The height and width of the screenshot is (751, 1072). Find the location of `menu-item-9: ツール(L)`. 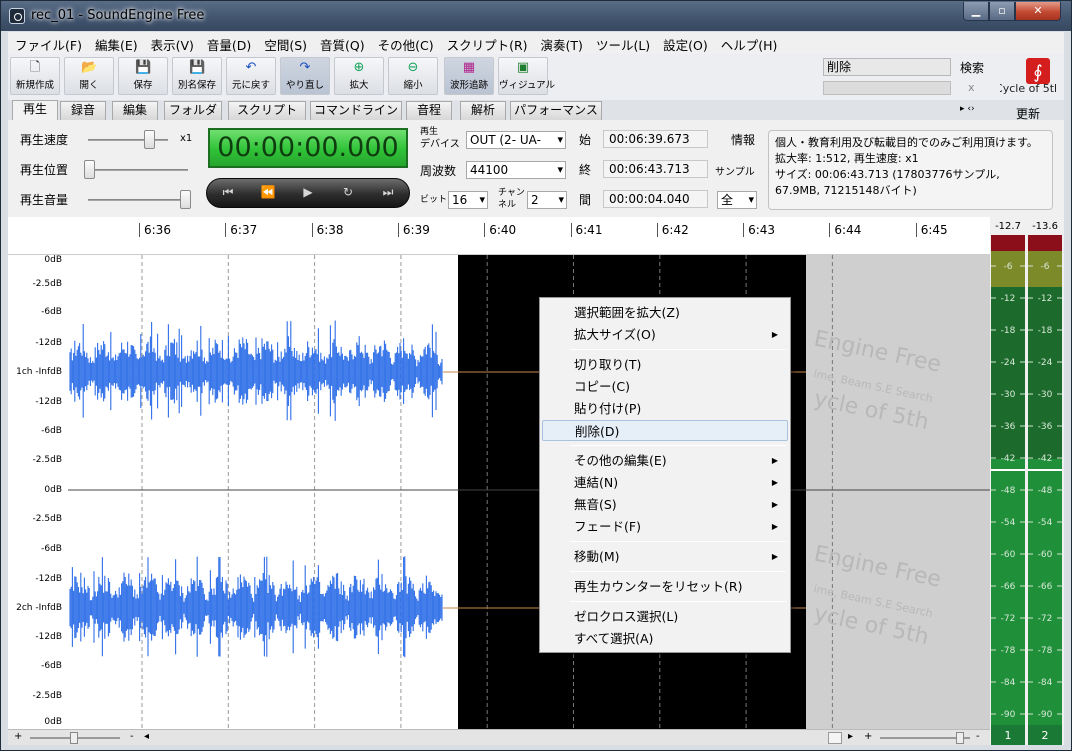

menu-item-9: ツール(L) is located at coordinates (622, 43).